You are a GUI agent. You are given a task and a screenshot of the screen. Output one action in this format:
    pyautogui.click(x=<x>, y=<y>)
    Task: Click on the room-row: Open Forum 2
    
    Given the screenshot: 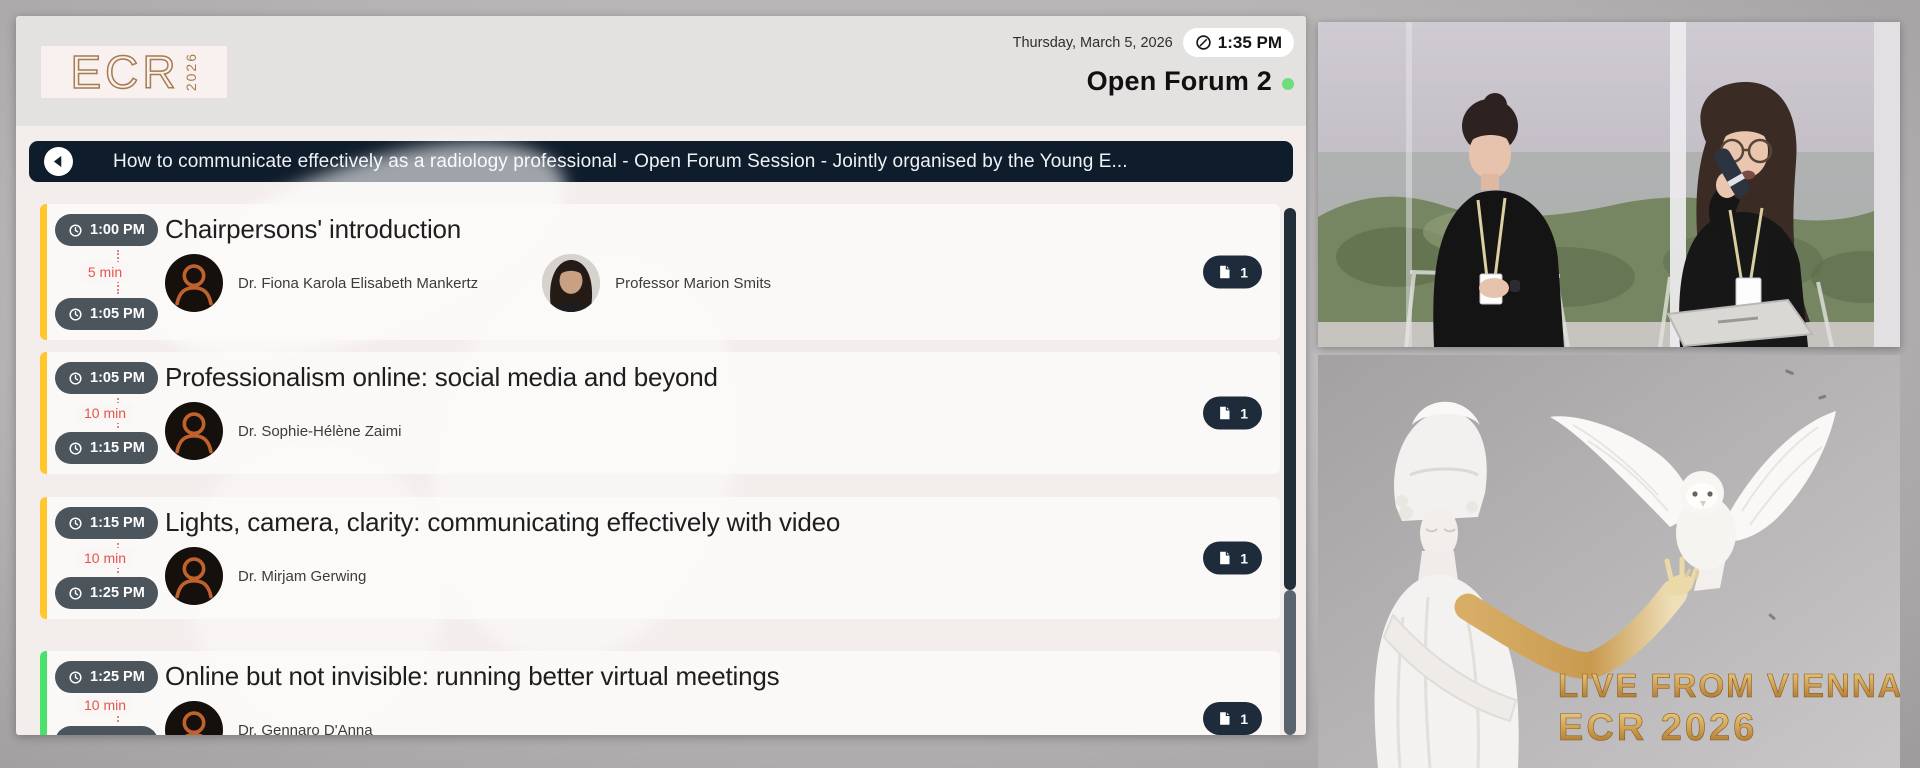 What is the action you would take?
    pyautogui.click(x=1190, y=81)
    